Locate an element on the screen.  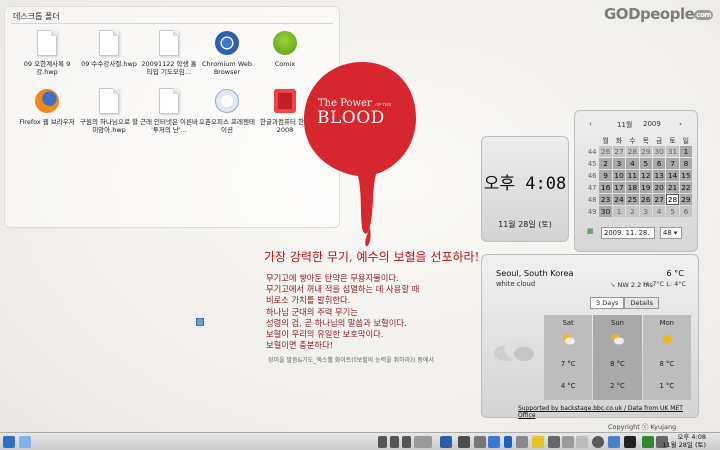
week-number: 44 is located at coordinates (592, 151).